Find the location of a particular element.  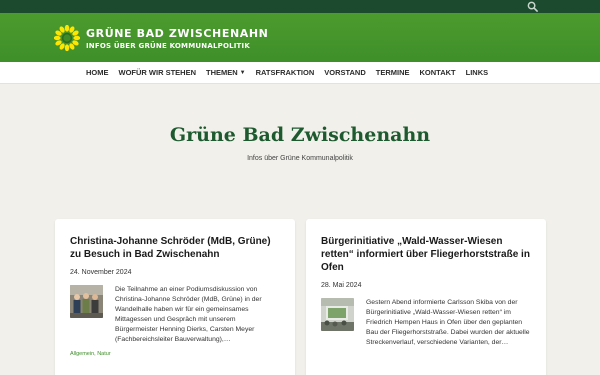

nav-item-home: HOME is located at coordinates (97, 72).